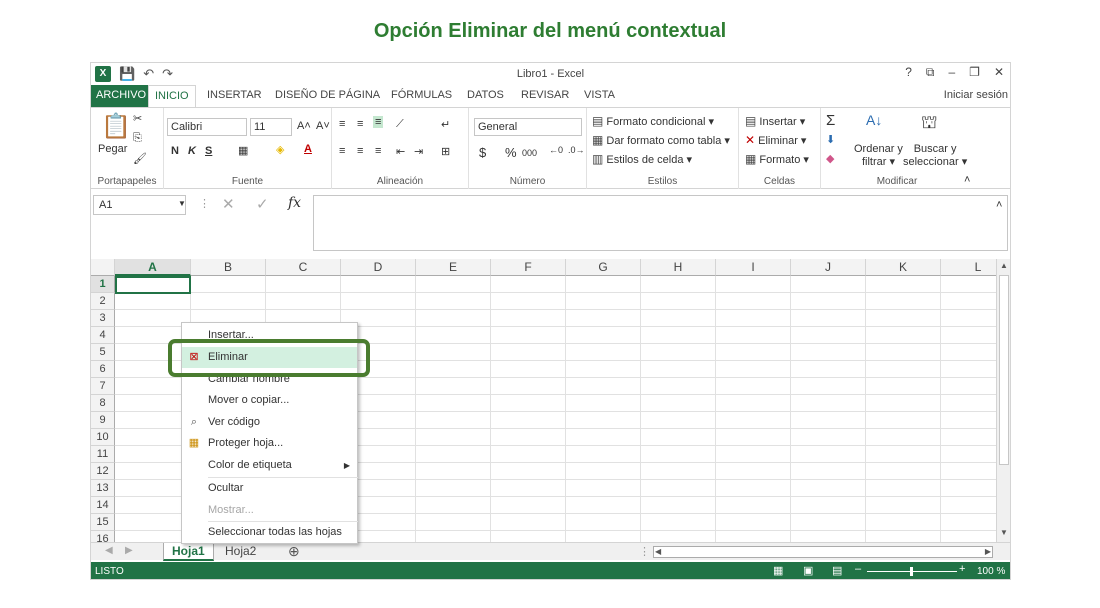 The image size is (1100, 608). What do you see at coordinates (103, 454) in the screenshot?
I see `row-header: 11` at bounding box center [103, 454].